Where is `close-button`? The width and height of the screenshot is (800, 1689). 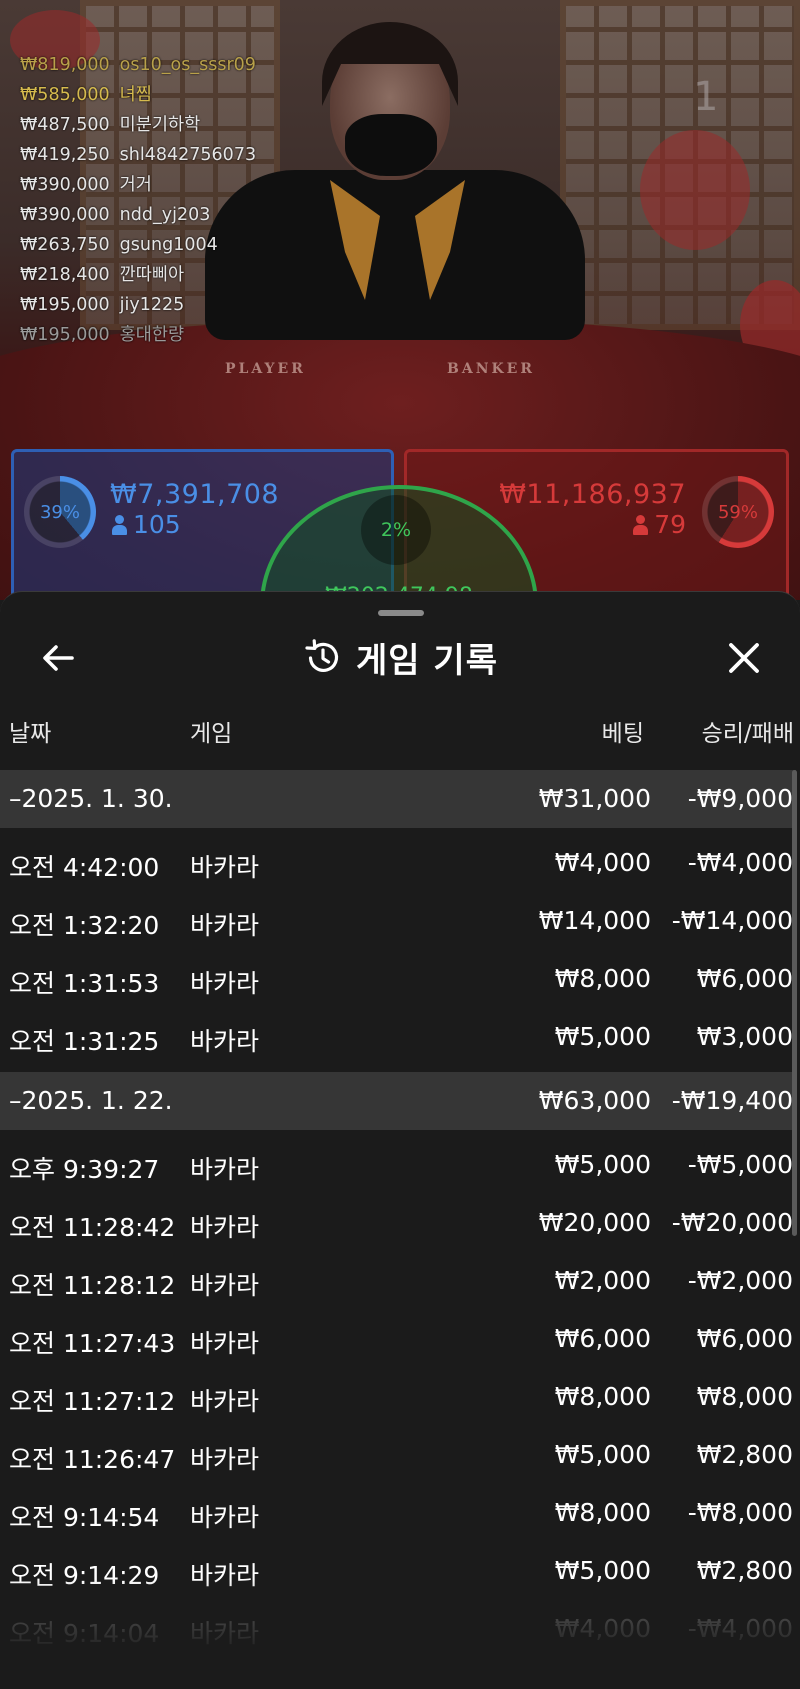 close-button is located at coordinates (744, 658).